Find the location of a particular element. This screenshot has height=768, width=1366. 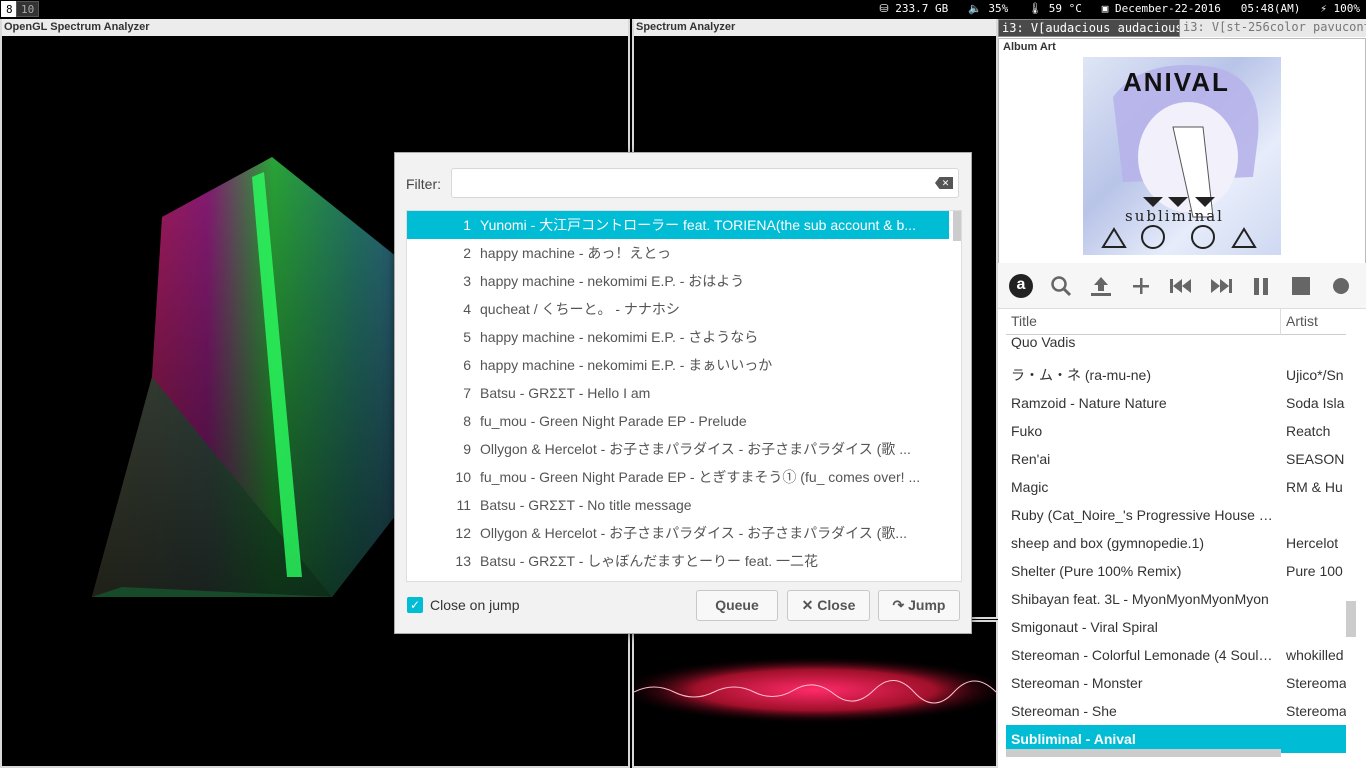

close-on-jump-checkbox: ✓ Close on jump is located at coordinates (463, 605).